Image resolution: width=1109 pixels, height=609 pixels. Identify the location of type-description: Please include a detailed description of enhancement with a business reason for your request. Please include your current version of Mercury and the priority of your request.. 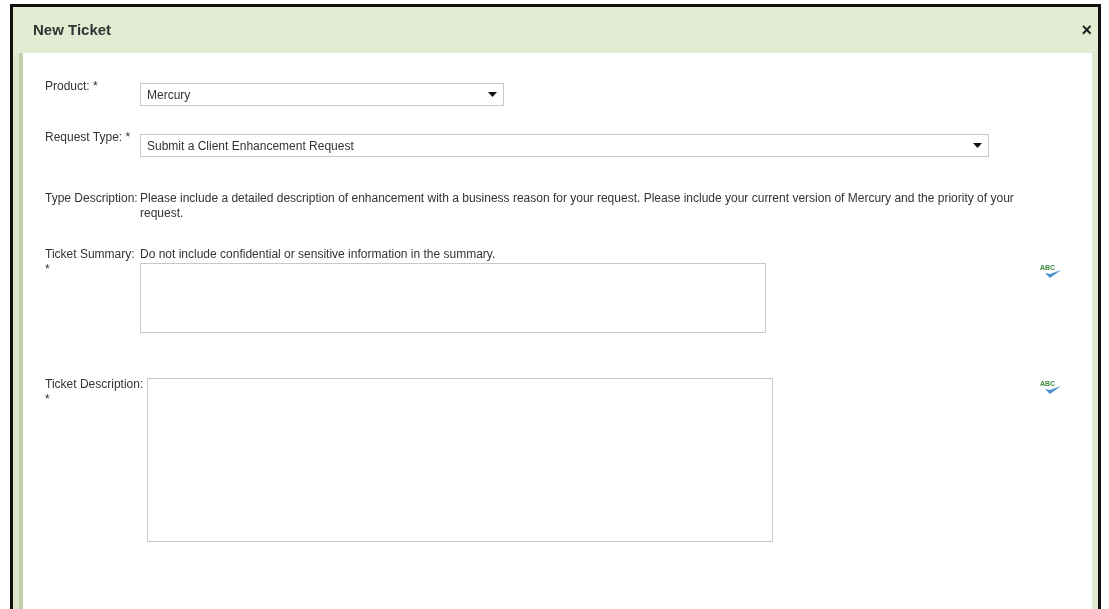
(577, 206).